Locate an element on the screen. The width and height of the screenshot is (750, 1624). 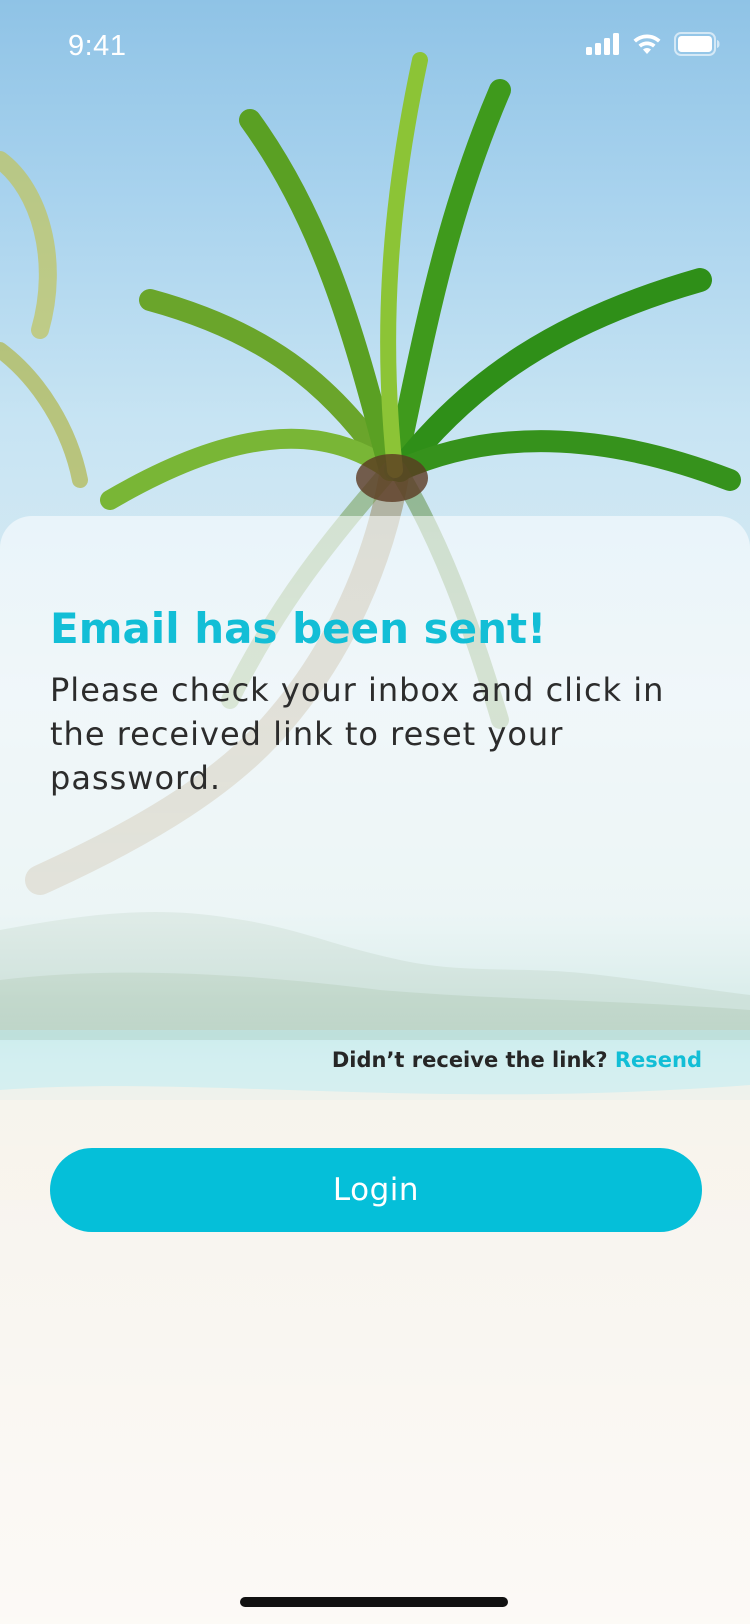
resend-row: Didn’t receive the link? Resend is located at coordinates (517, 1060).